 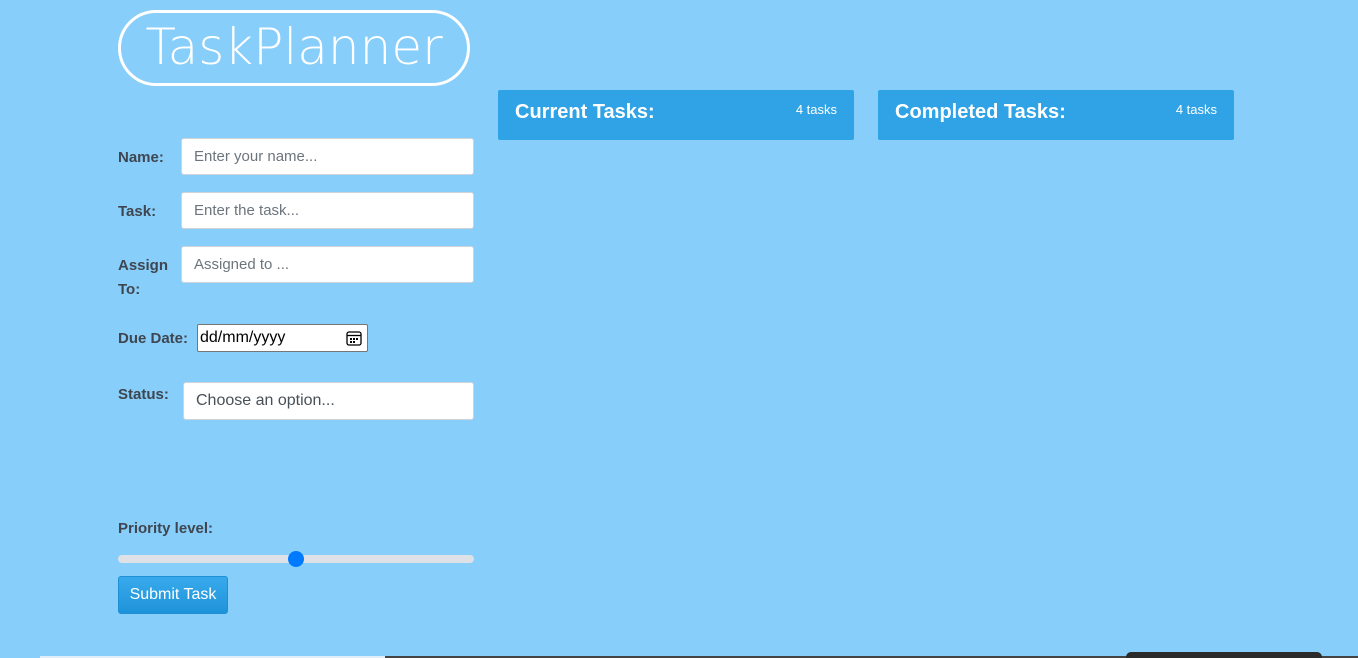 I want to click on name-label: Name:, so click(x=141, y=157).